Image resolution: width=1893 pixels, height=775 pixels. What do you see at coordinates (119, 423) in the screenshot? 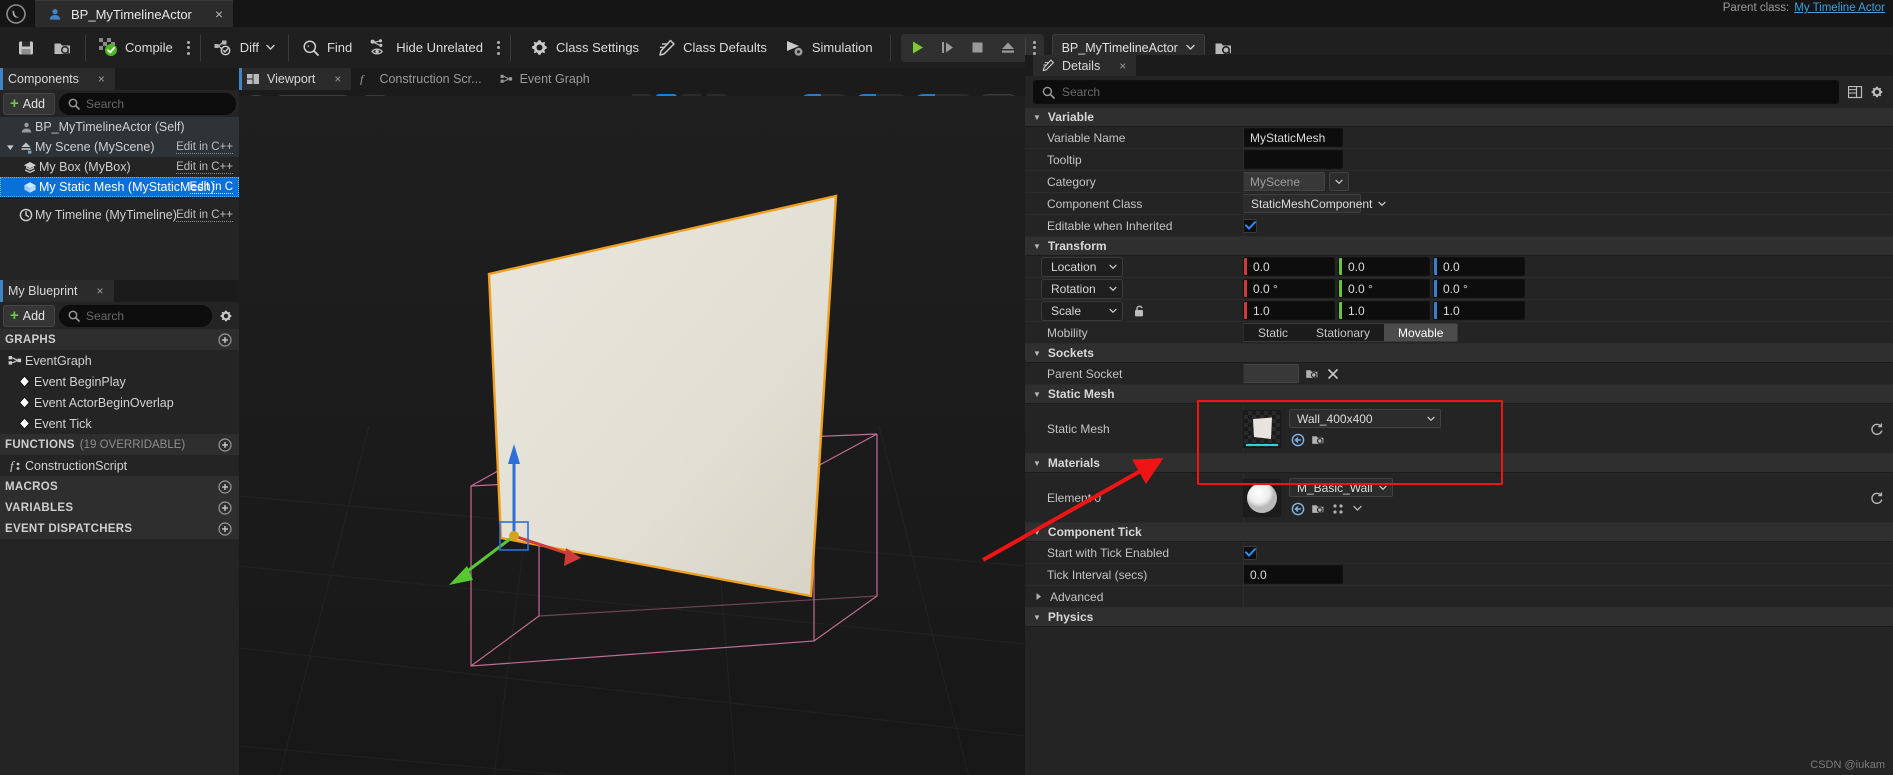
I see `graph-item-event-tick: Event Tick` at bounding box center [119, 423].